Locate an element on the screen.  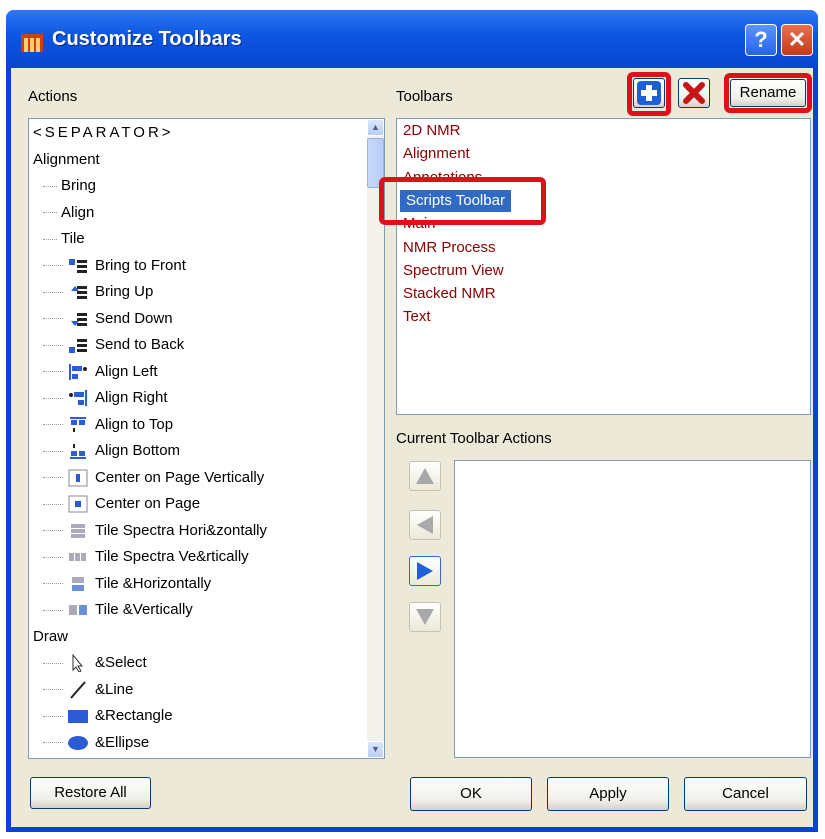
action-tree-item: Align Right is located at coordinates (105, 398).